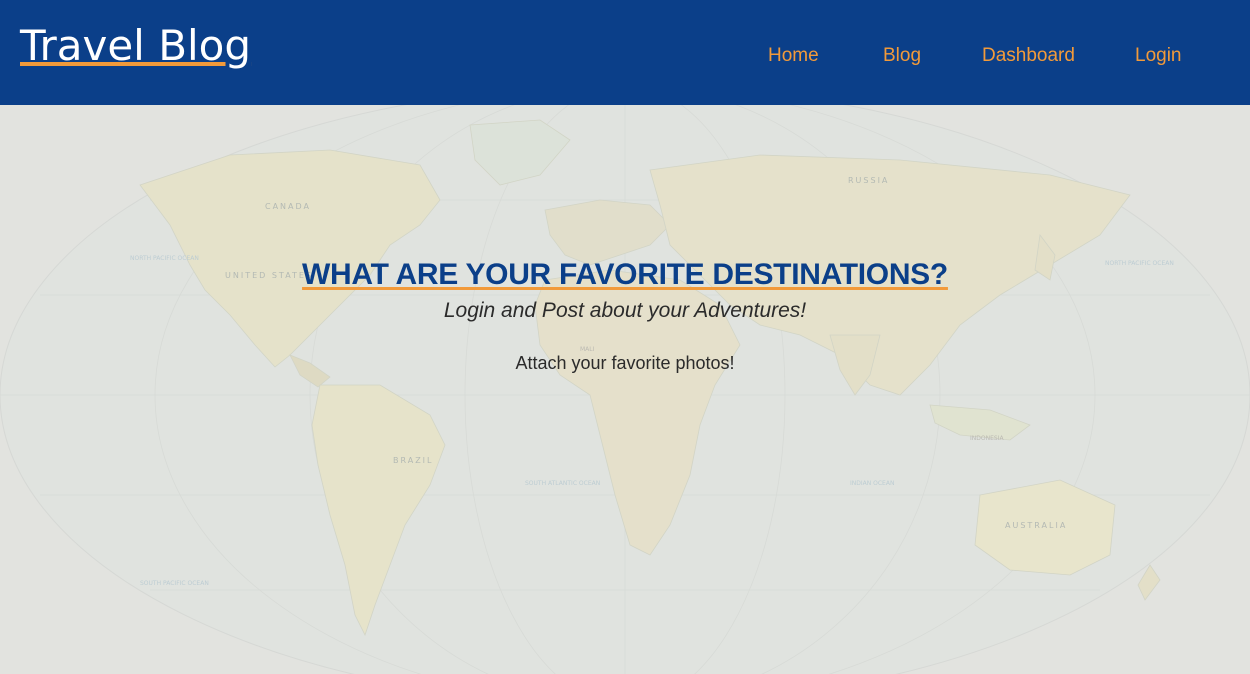  I want to click on hero-subtitle: Login and Post about your Adventures!, so click(625, 310).